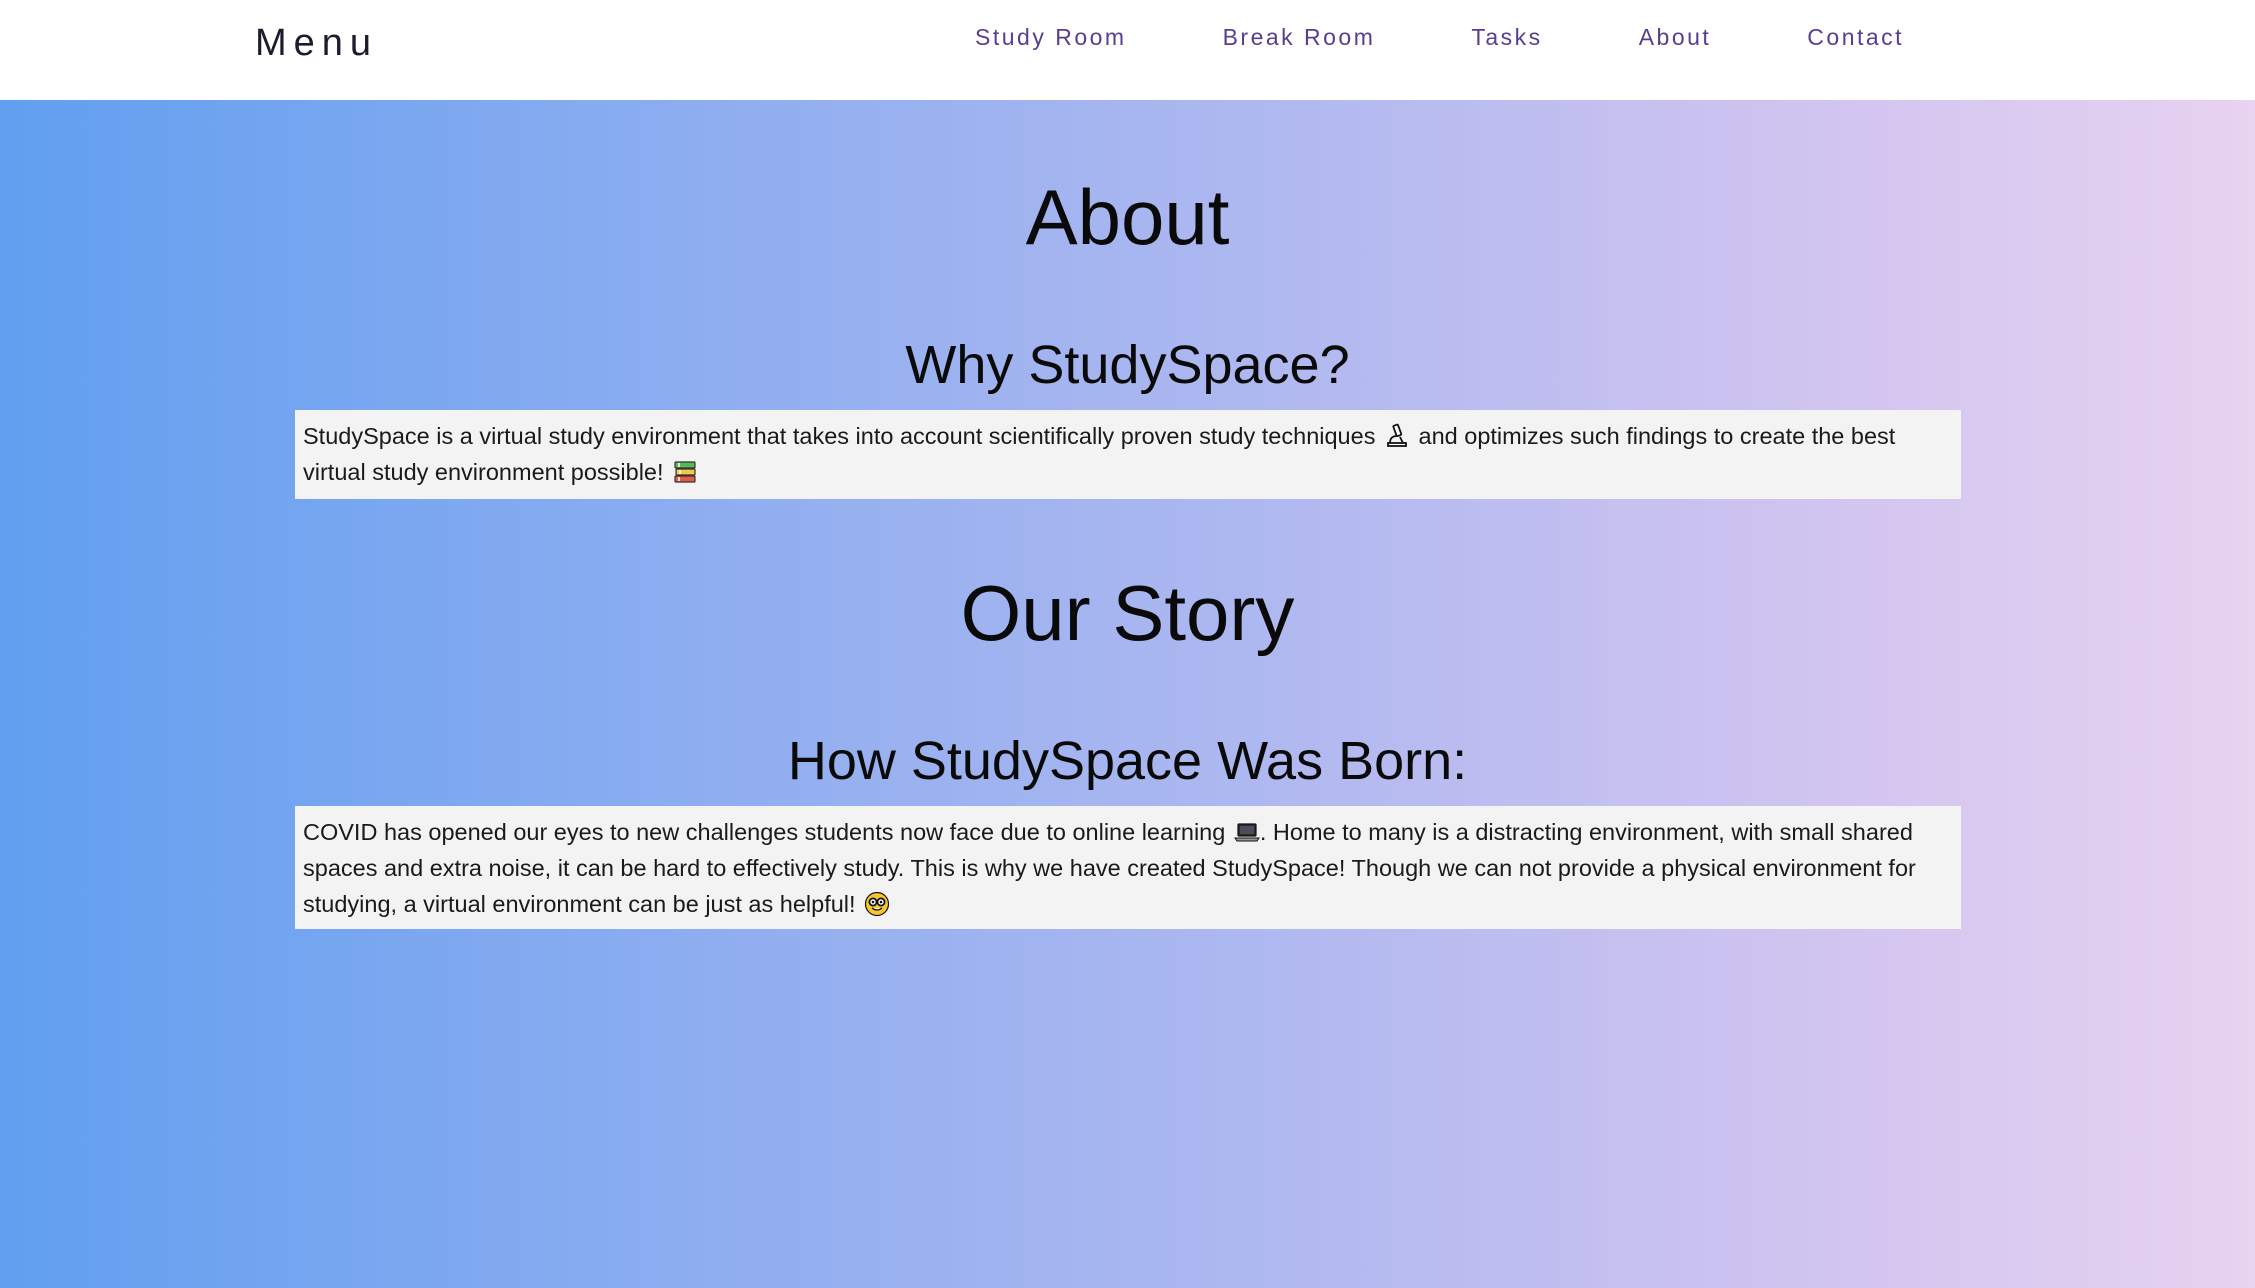  What do you see at coordinates (1506, 37) in the screenshot?
I see `nav-link-tasks: Tasks` at bounding box center [1506, 37].